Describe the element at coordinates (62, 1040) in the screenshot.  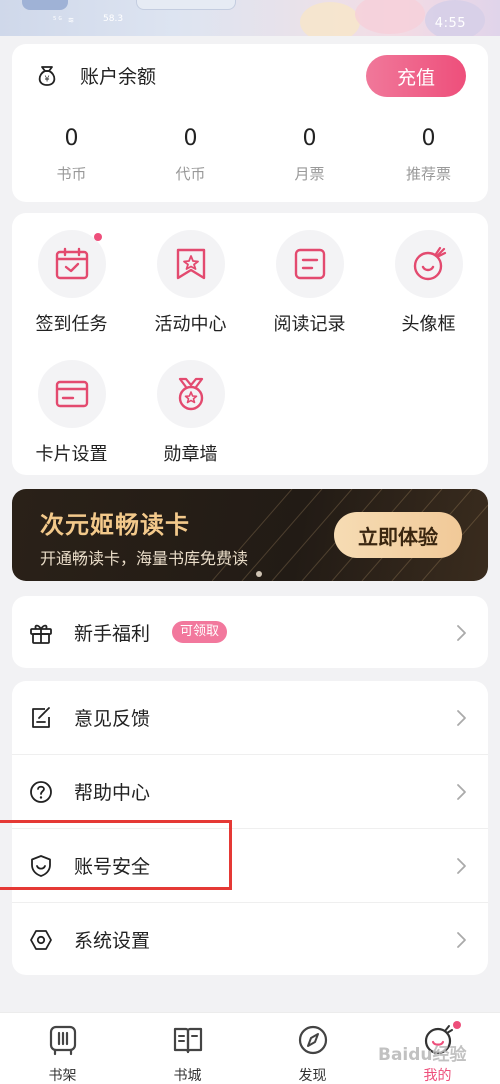
I see `bookshelf-icon` at that location.